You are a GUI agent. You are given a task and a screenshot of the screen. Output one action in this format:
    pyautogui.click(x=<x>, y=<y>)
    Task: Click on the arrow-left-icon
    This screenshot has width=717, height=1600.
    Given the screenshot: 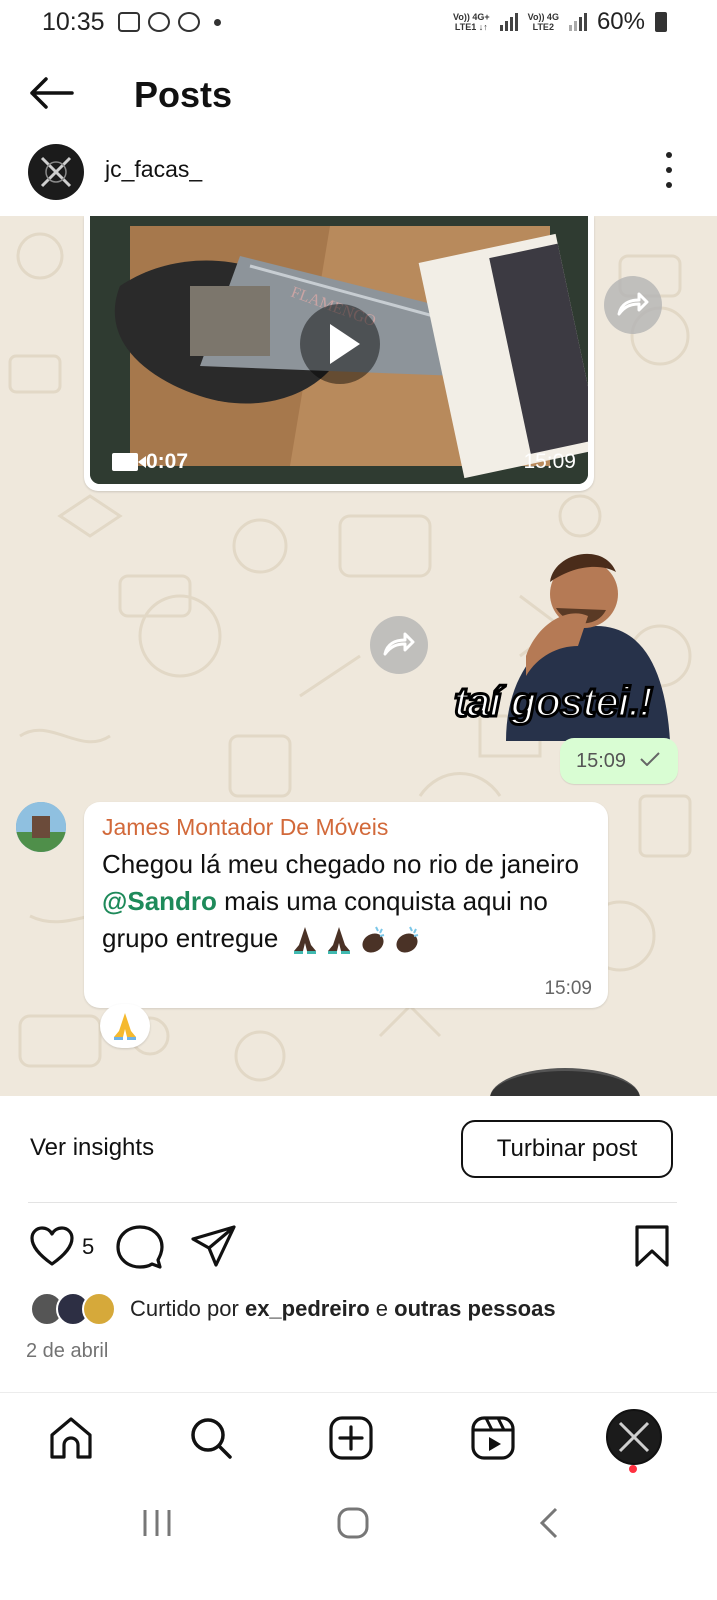 What is the action you would take?
    pyautogui.click(x=52, y=93)
    